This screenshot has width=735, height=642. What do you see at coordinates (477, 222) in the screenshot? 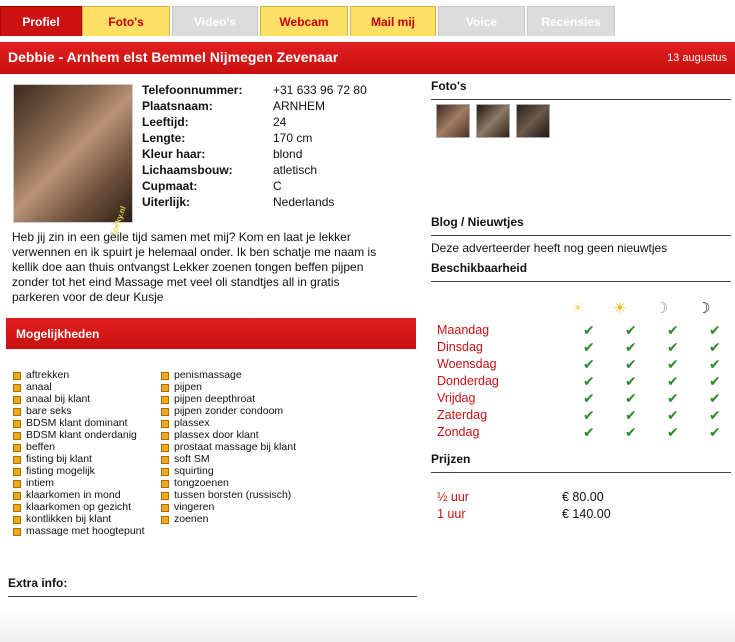
I see `blog-title: Blog / Nieuwtjes` at bounding box center [477, 222].